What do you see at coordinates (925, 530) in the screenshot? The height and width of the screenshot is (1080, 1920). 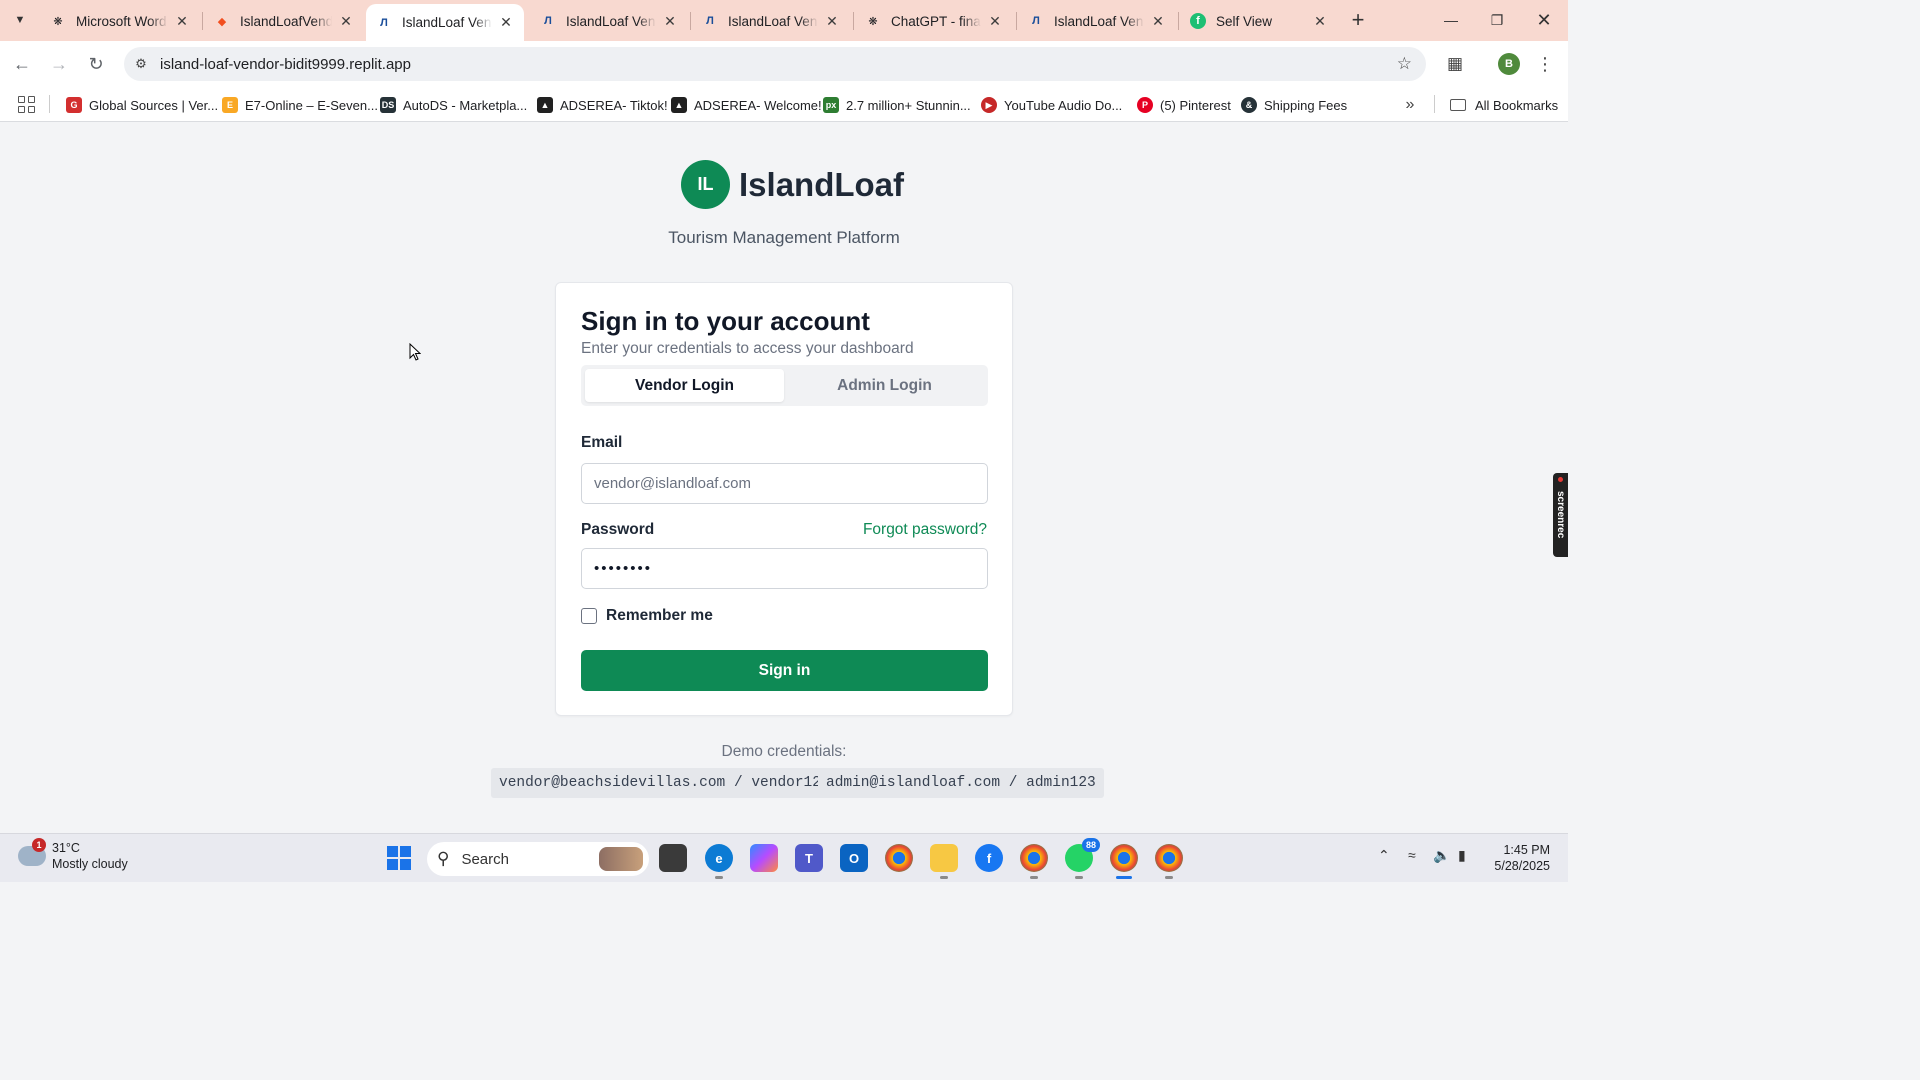 I see `forgot-password-link: Forgot password?` at bounding box center [925, 530].